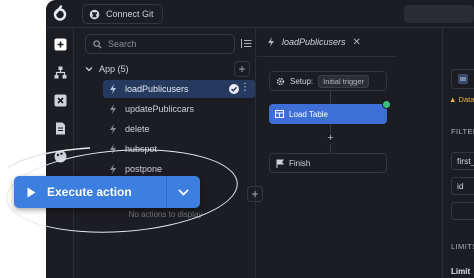 Image resolution: width=474 pixels, height=278 pixels. Describe the element at coordinates (234, 89) in the screenshot. I see `check-circle-icon` at that location.